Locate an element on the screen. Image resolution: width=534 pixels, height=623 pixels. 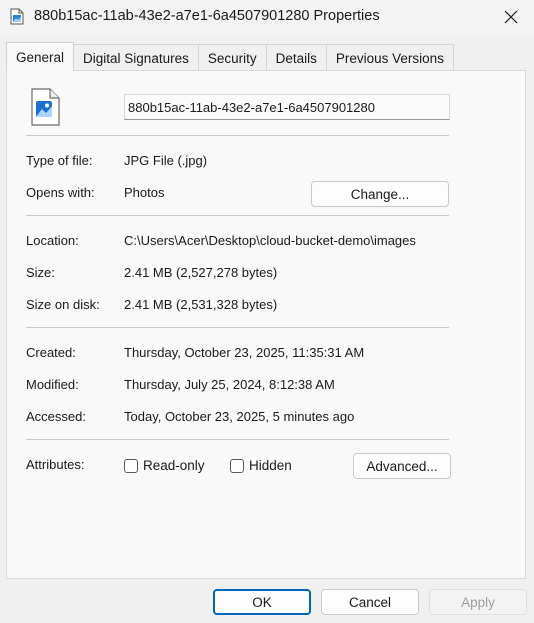
size-value: 2.41 MB (2,527,278 bytes) is located at coordinates (201, 272).